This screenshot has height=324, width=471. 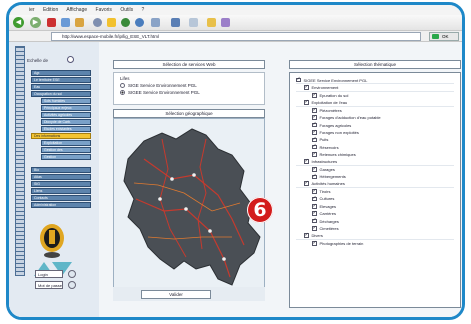 What do you see at coordinates (375, 220) in the screenshot?
I see `theme-item: Décharges` at bounding box center [375, 220].